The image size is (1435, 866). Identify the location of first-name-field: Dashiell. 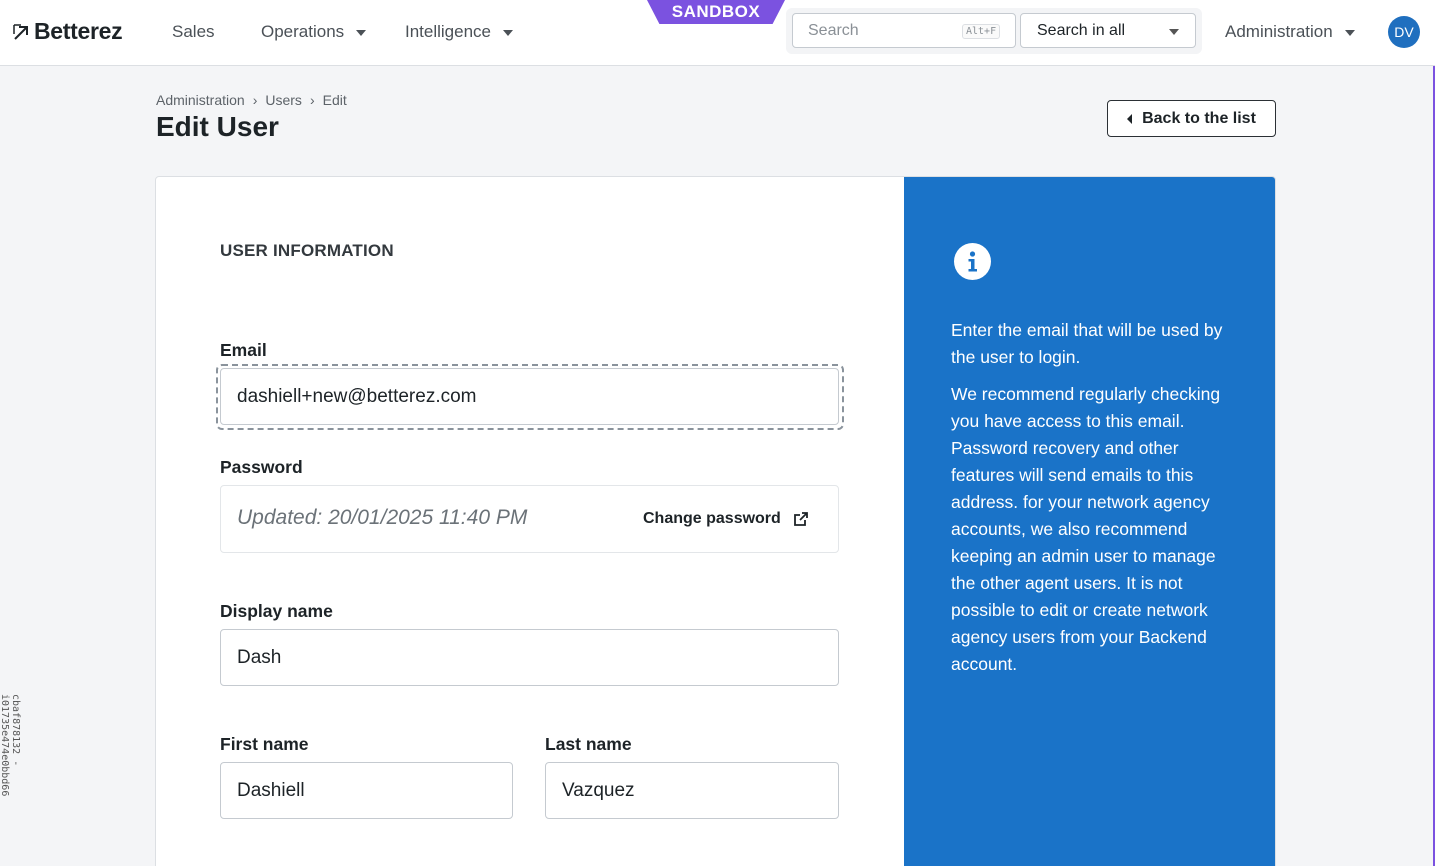
(366, 790).